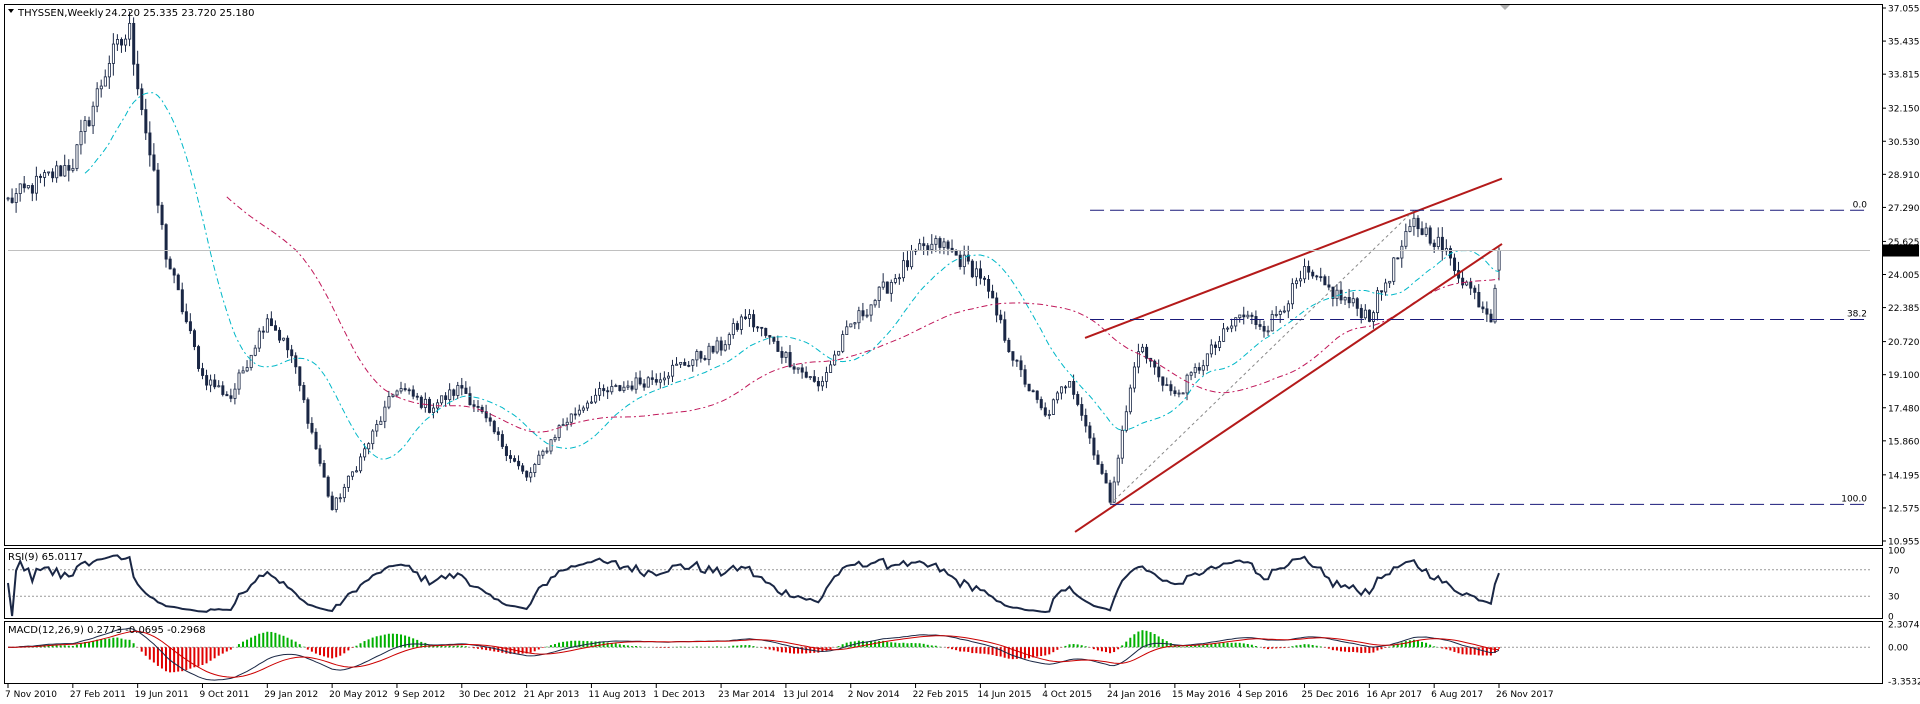  What do you see at coordinates (1904, 276) in the screenshot?
I see `price-tick-label: 24.005` at bounding box center [1904, 276].